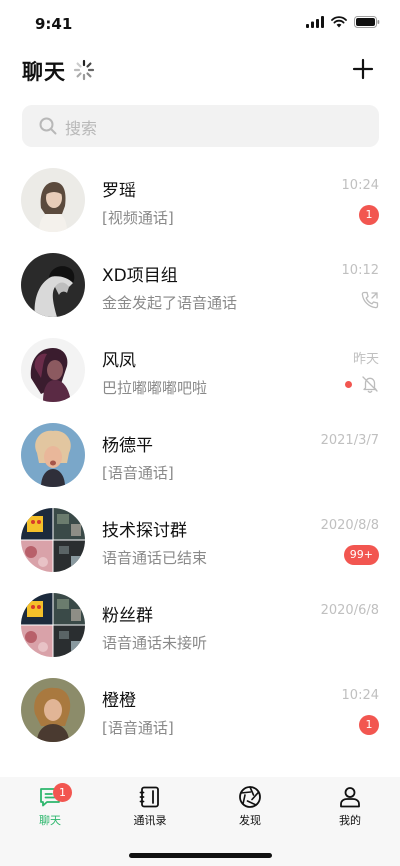 Image resolution: width=400 pixels, height=866 pixels. Describe the element at coordinates (119, 701) in the screenshot. I see `chat-name: 橙橙` at that location.